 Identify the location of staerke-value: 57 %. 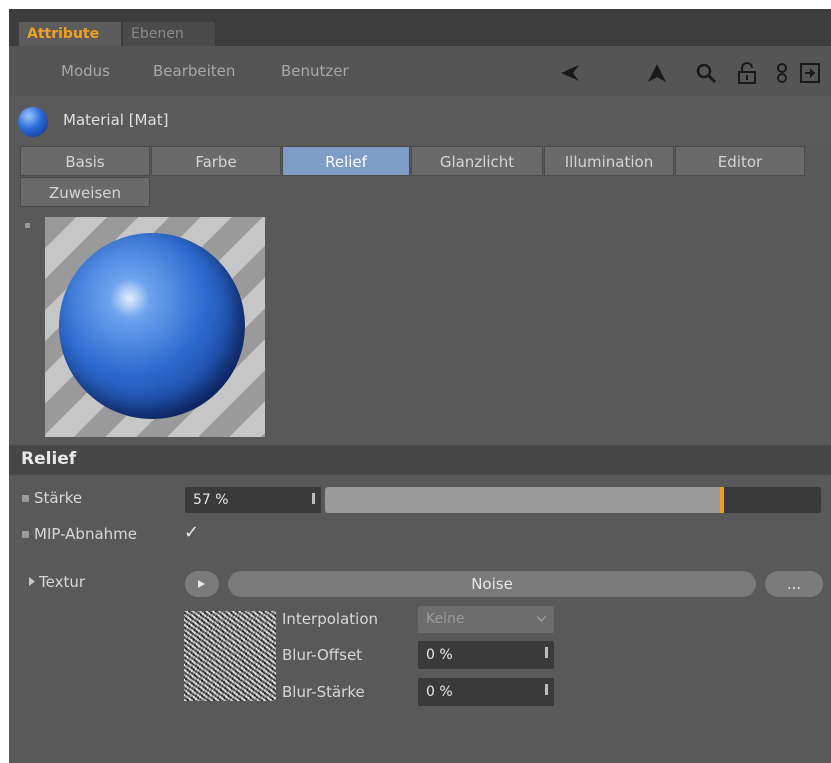
(211, 500).